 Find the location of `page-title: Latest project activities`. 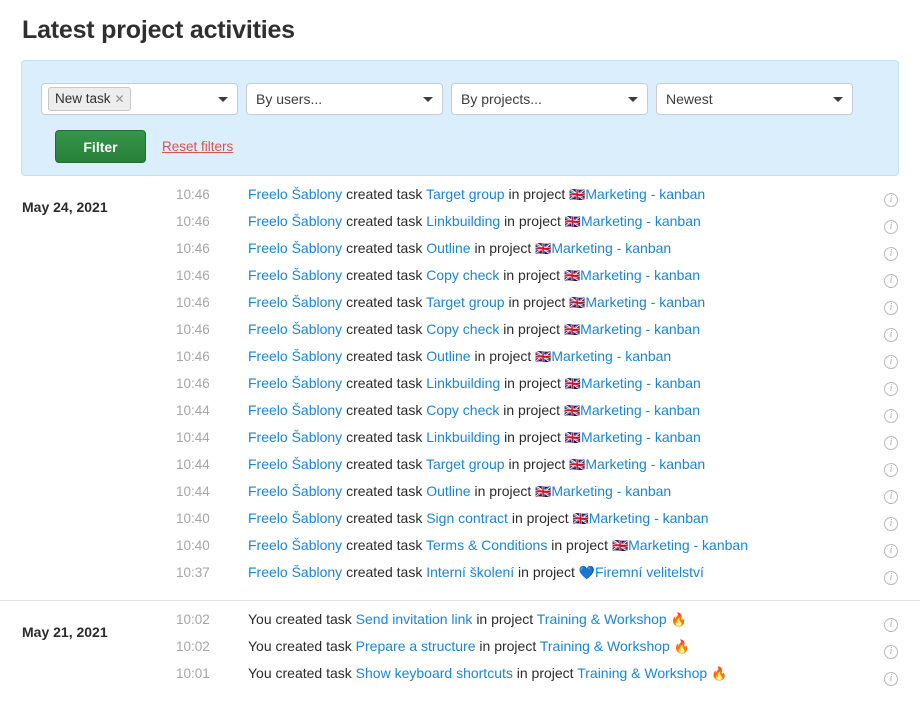

page-title: Latest project activities is located at coordinates (158, 30).